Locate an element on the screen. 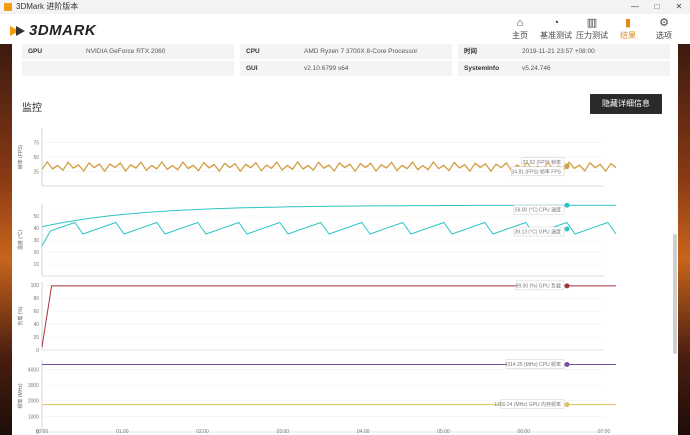 This screenshot has width=690, height=435. minimize-icon: — is located at coordinates (635, 7).